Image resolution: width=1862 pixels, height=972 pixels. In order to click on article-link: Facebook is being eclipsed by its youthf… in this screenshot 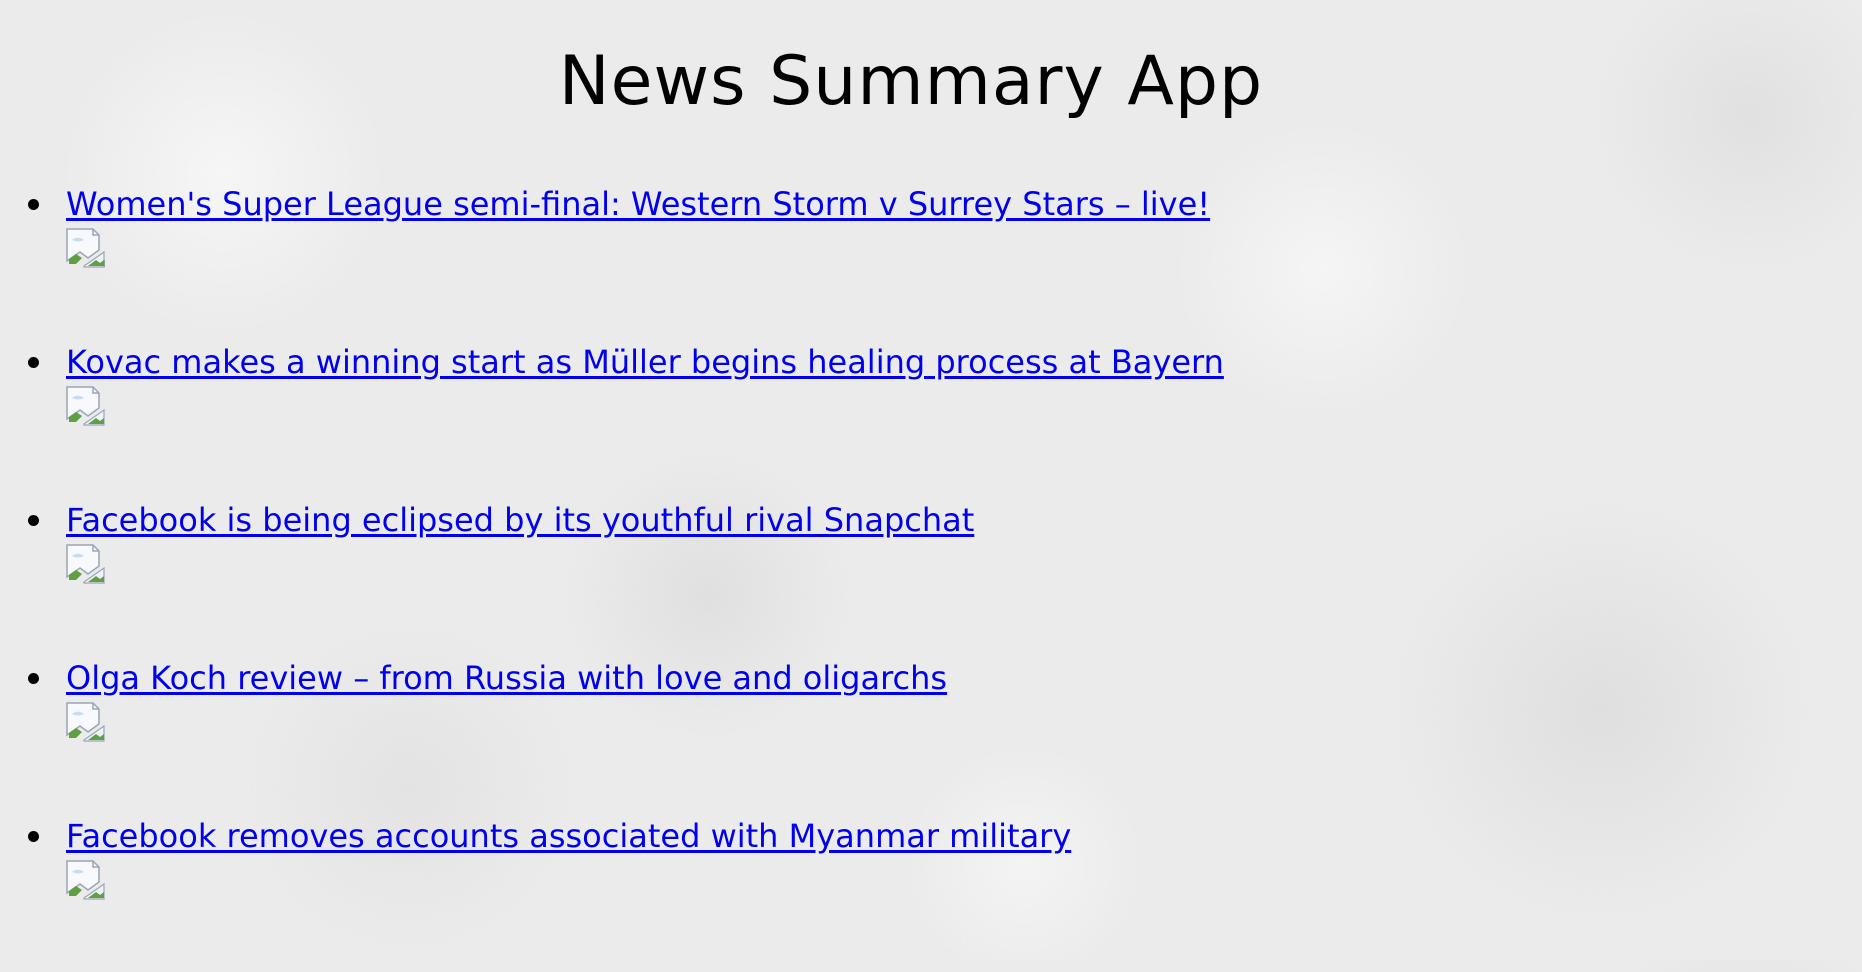, I will do `click(520, 520)`.